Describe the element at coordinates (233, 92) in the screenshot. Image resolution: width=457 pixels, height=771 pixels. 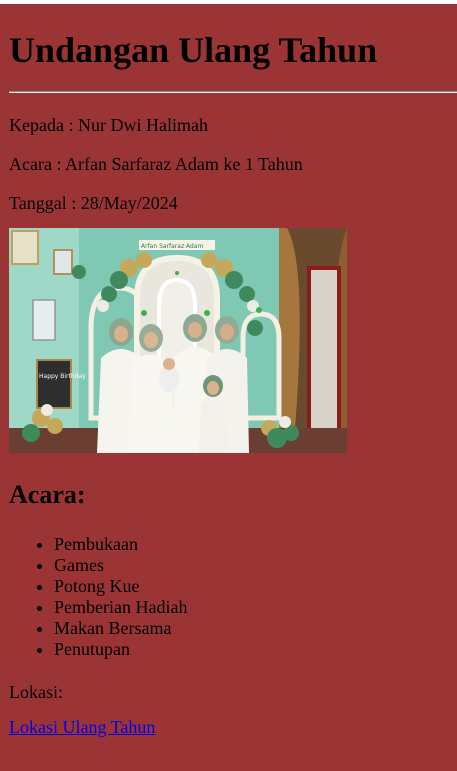
I see `divider` at that location.